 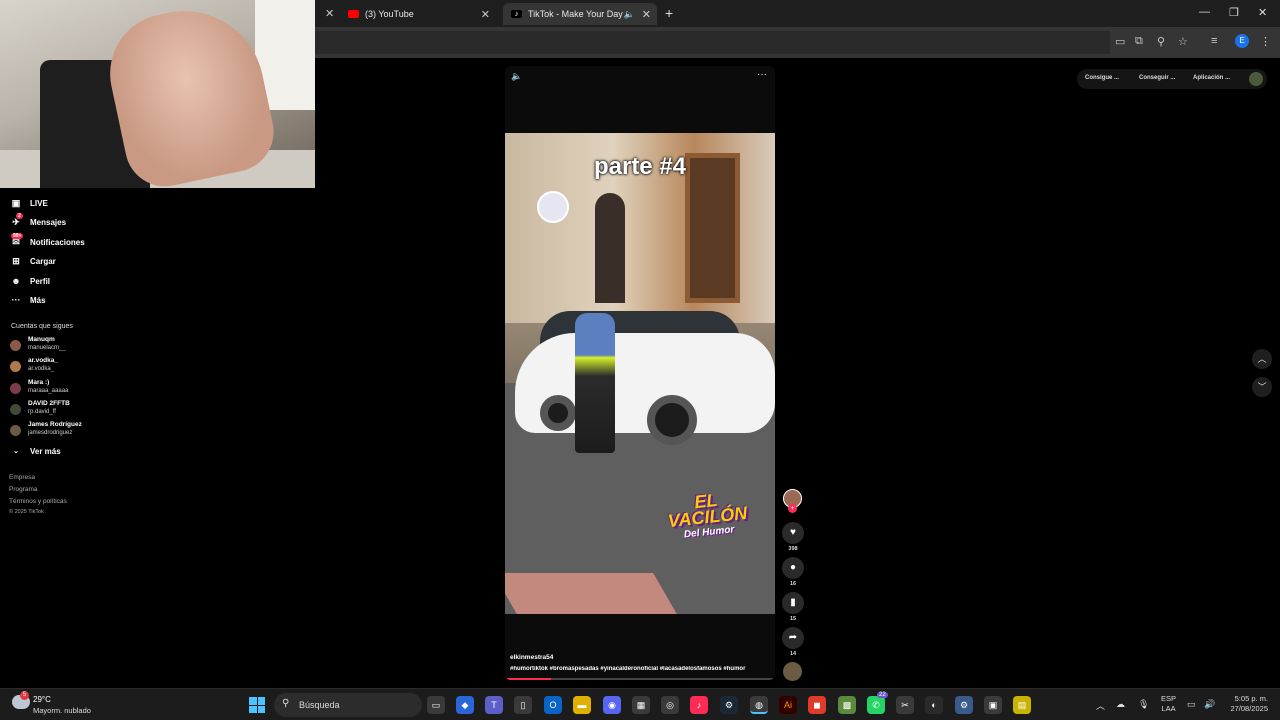 I want to click on following-item: Manuqm manuelacm__, so click(x=60, y=347).